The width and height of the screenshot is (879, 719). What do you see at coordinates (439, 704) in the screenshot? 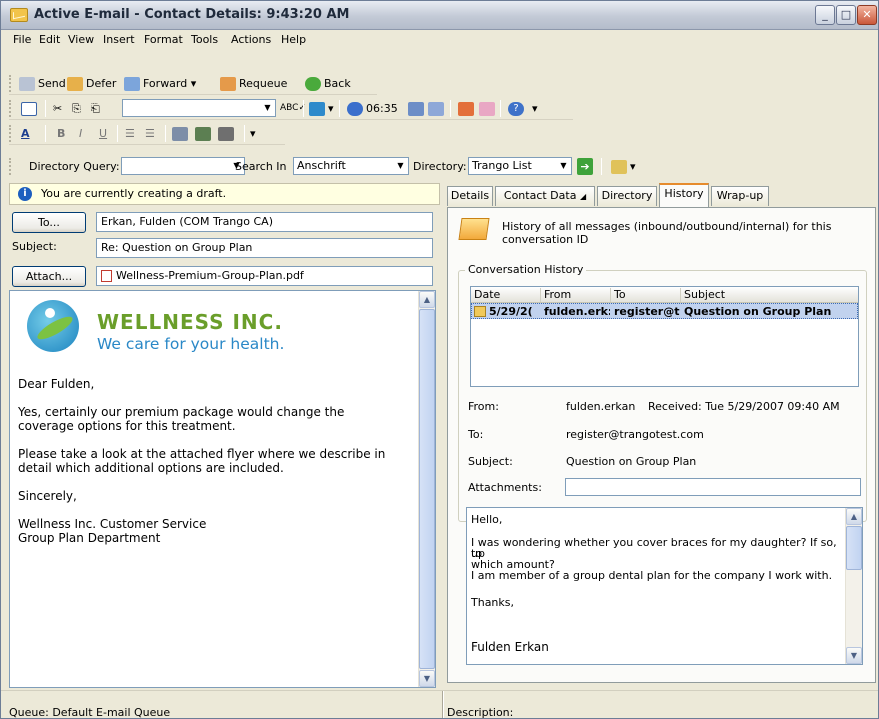
I see `status-bar: Queue: Default E-mail Queue Description:` at bounding box center [439, 704].